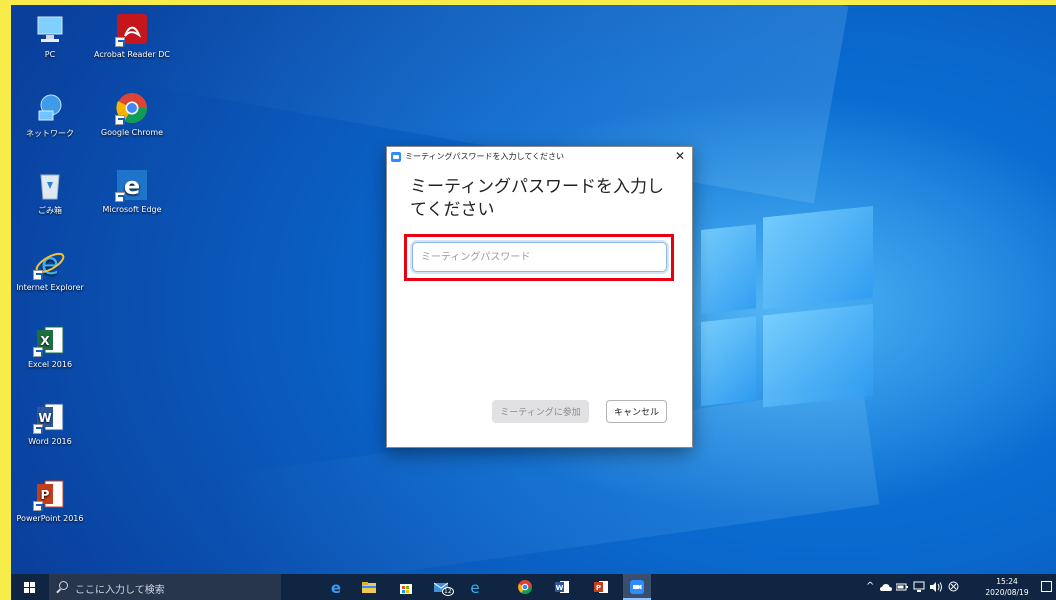 Image resolution: width=1056 pixels, height=600 pixels. I want to click on desktop-icon-pc: PC, so click(51, 36).